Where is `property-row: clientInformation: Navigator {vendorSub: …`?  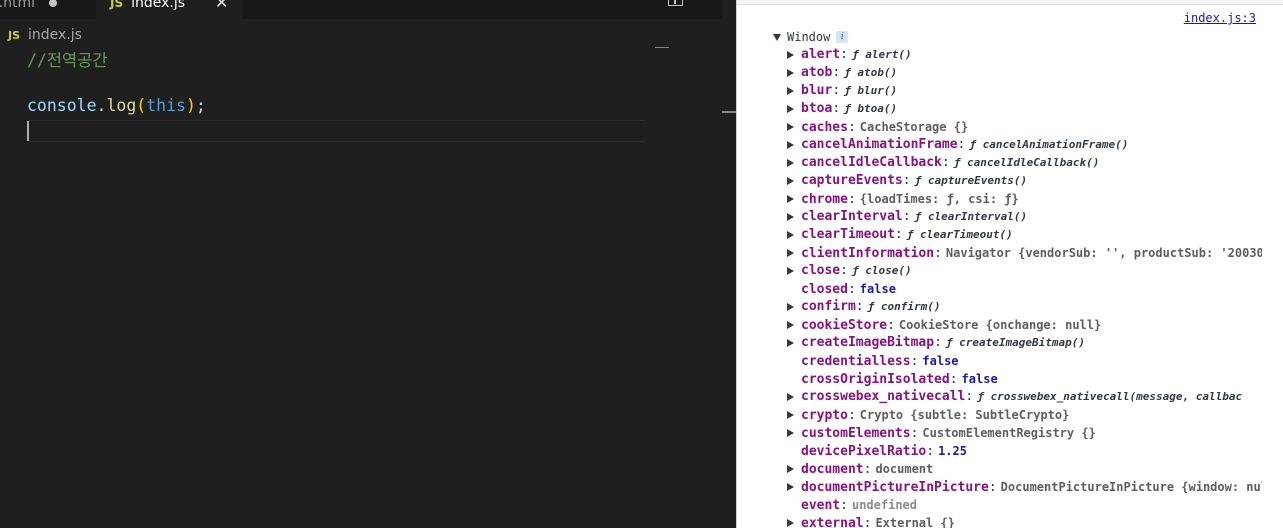
property-row: clientInformation: Navigator {vendorSub: … is located at coordinates (1024, 253).